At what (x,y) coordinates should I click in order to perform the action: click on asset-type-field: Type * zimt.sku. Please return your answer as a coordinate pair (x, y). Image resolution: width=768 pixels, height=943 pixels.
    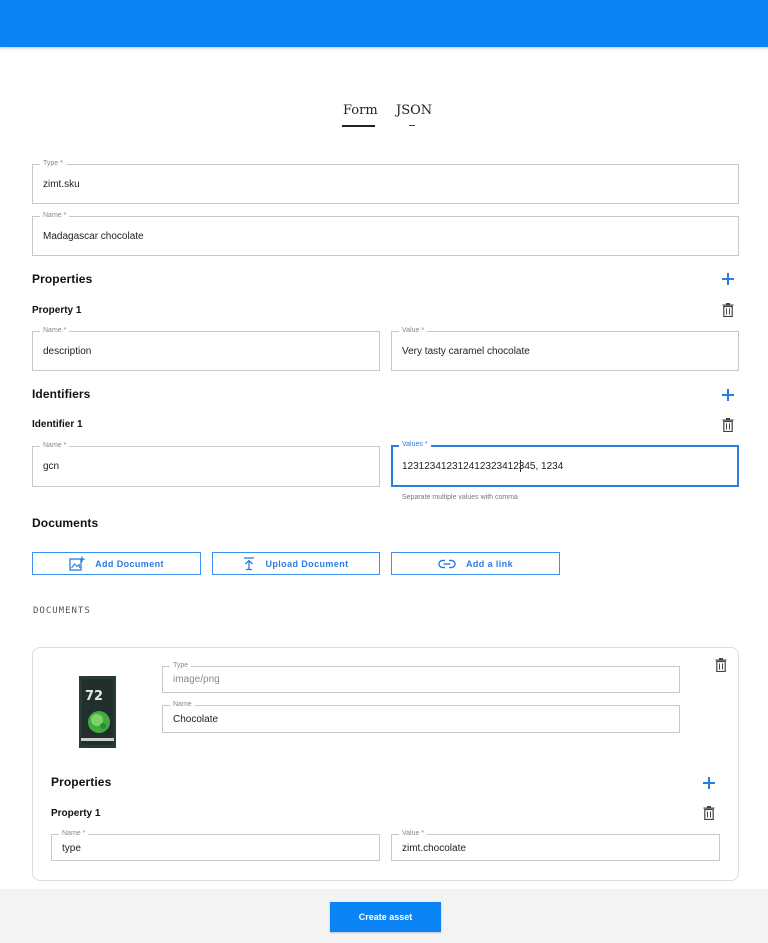
    Looking at the image, I should click on (385, 181).